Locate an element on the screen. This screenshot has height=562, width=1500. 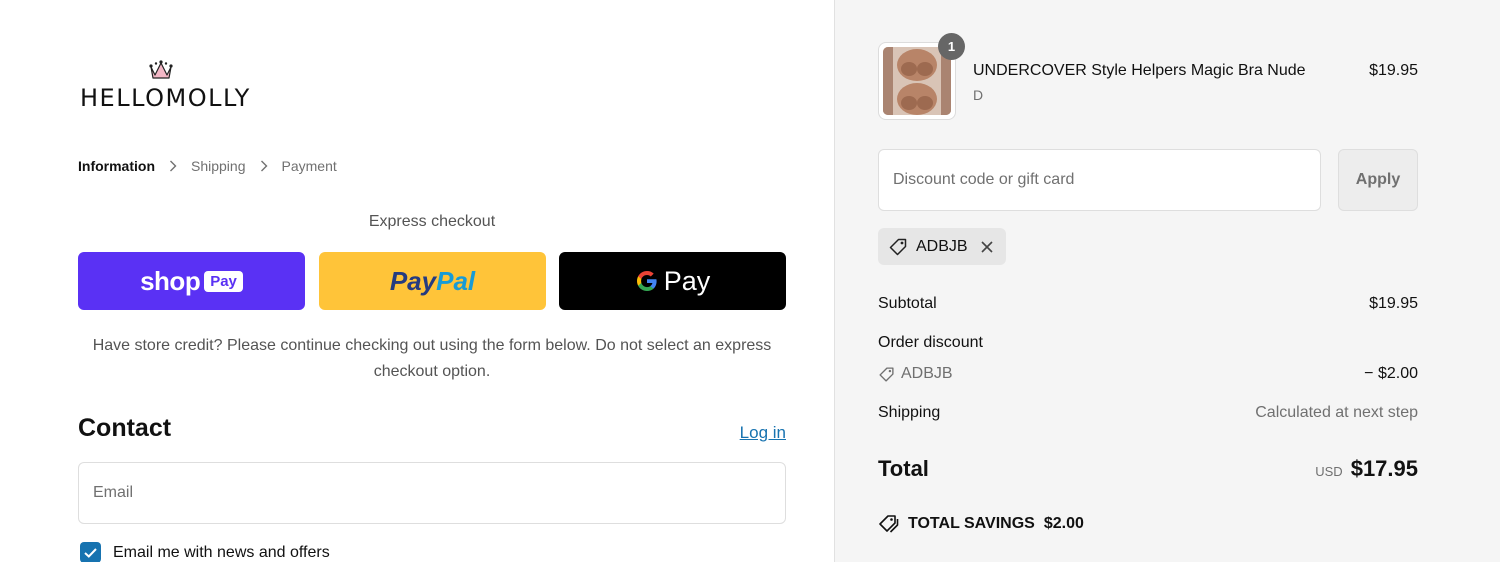
paypal-wordmark-pal: Pal is located at coordinates (456, 280).